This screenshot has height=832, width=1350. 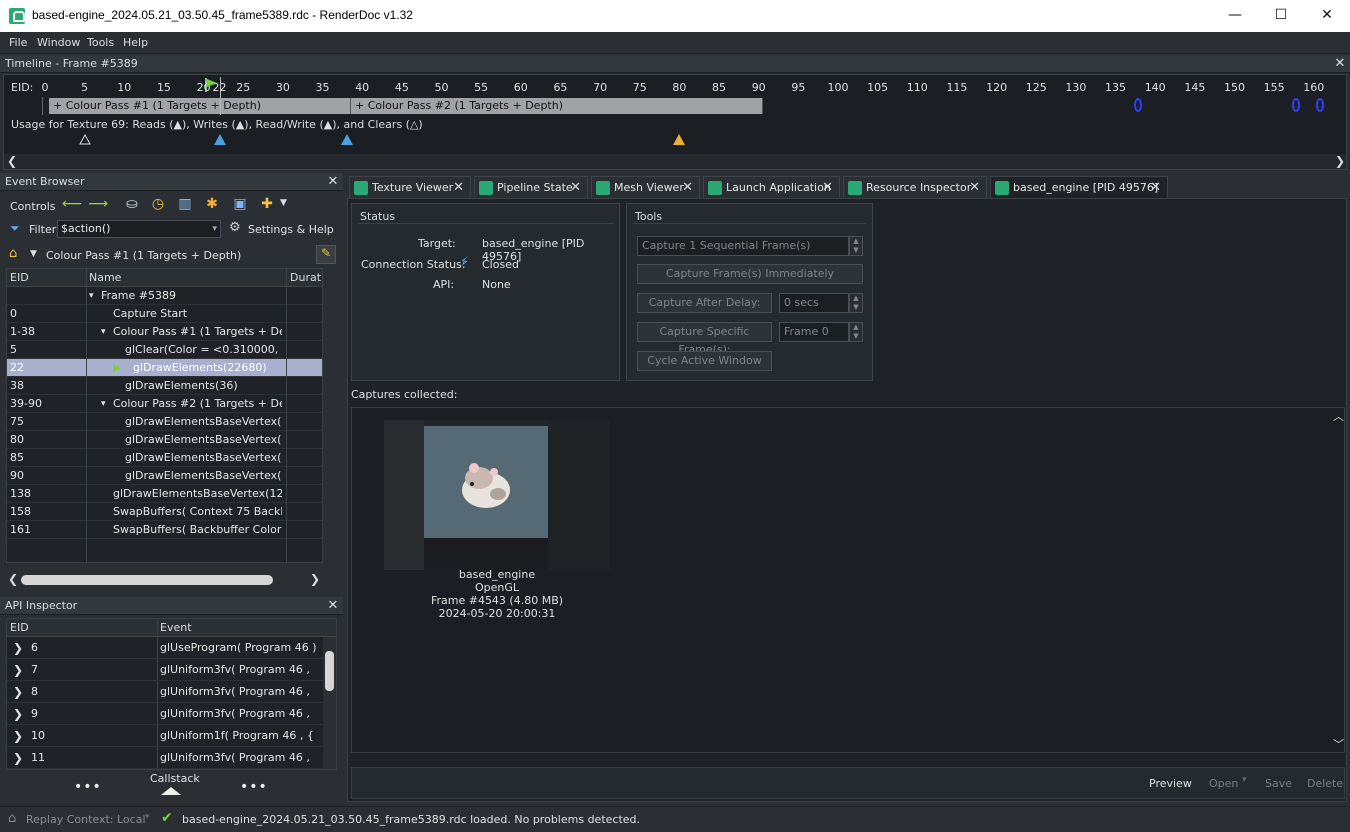 I want to click on event-row: 90 glDrawElementsBaseVertex(288), so click(x=164, y=476).